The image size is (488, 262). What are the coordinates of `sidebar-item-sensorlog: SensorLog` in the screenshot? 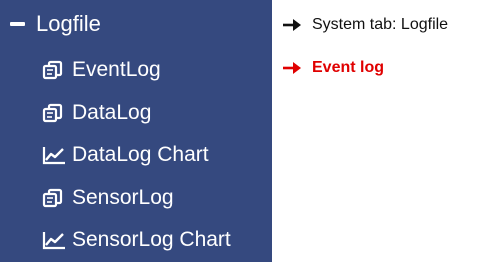 It's located at (136, 198).